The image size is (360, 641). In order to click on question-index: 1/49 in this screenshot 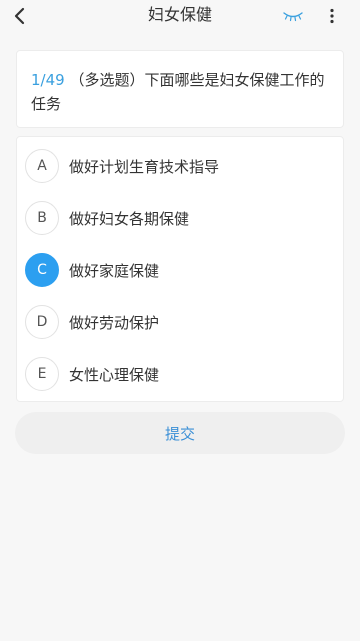, I will do `click(48, 80)`.